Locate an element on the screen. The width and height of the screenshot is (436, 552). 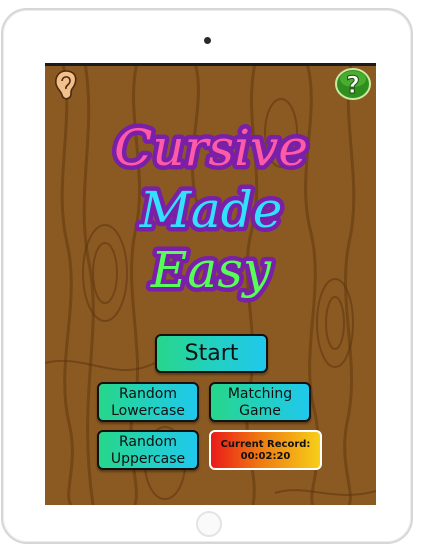
matching-game-label-1: Matching is located at coordinates (260, 394).